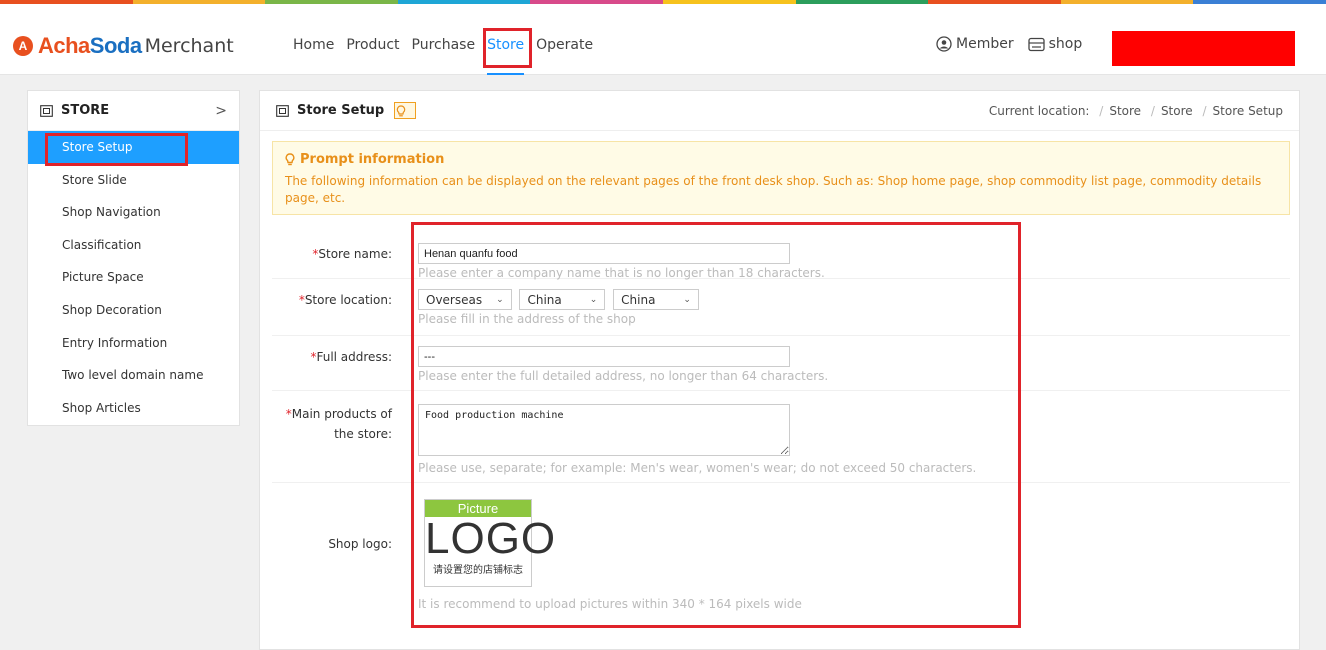 The image size is (1326, 650). Describe the element at coordinates (1065, 44) in the screenshot. I see `shop-label: shop` at that location.